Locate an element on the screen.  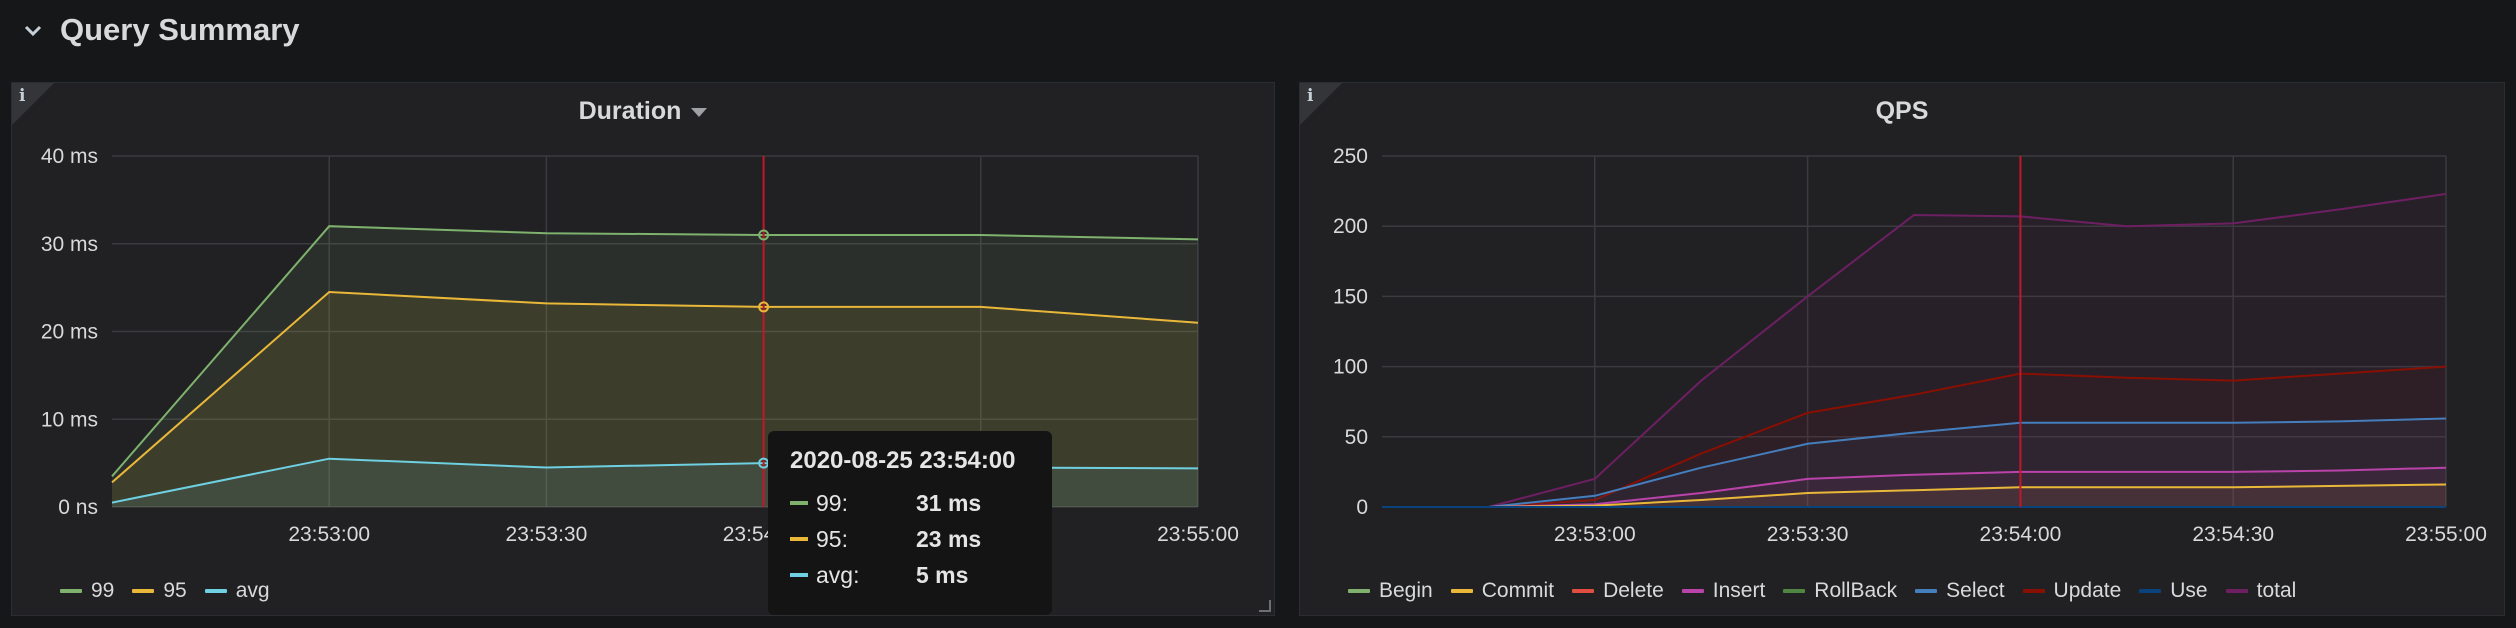
legend-item-99: 99 is located at coordinates (87, 591).